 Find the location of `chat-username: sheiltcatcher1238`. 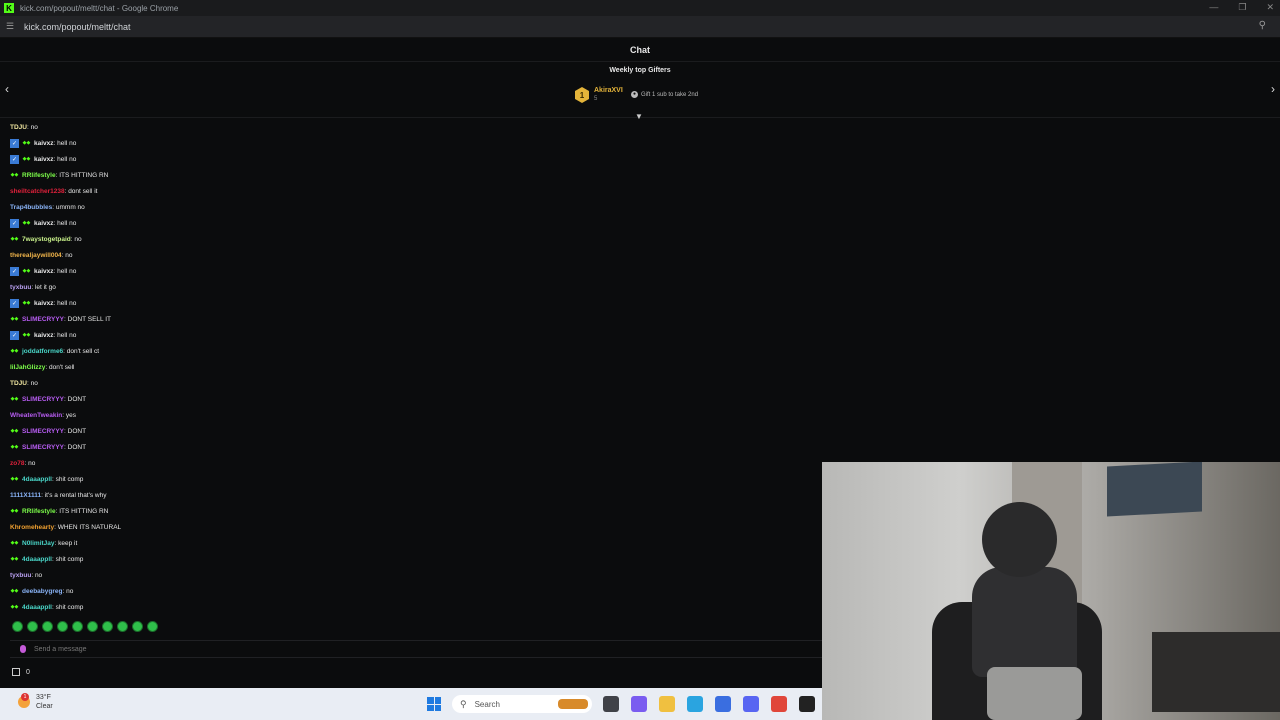

chat-username: sheiltcatcher1238 is located at coordinates (37, 191).